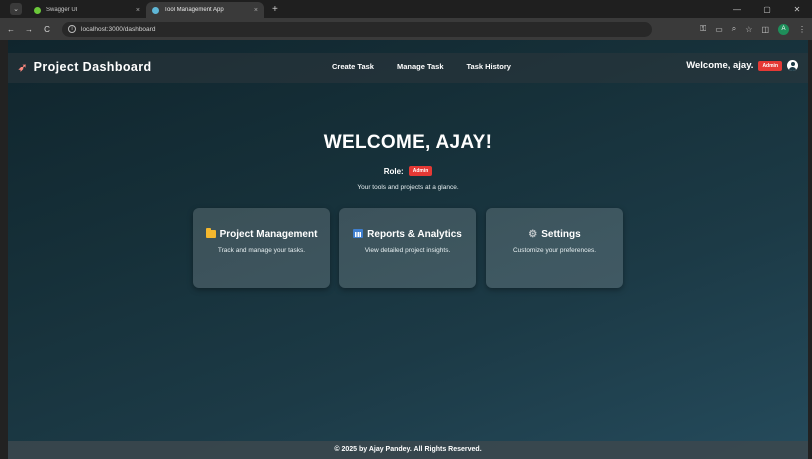  What do you see at coordinates (719, 29) in the screenshot?
I see `cast-icon: ▭` at bounding box center [719, 29].